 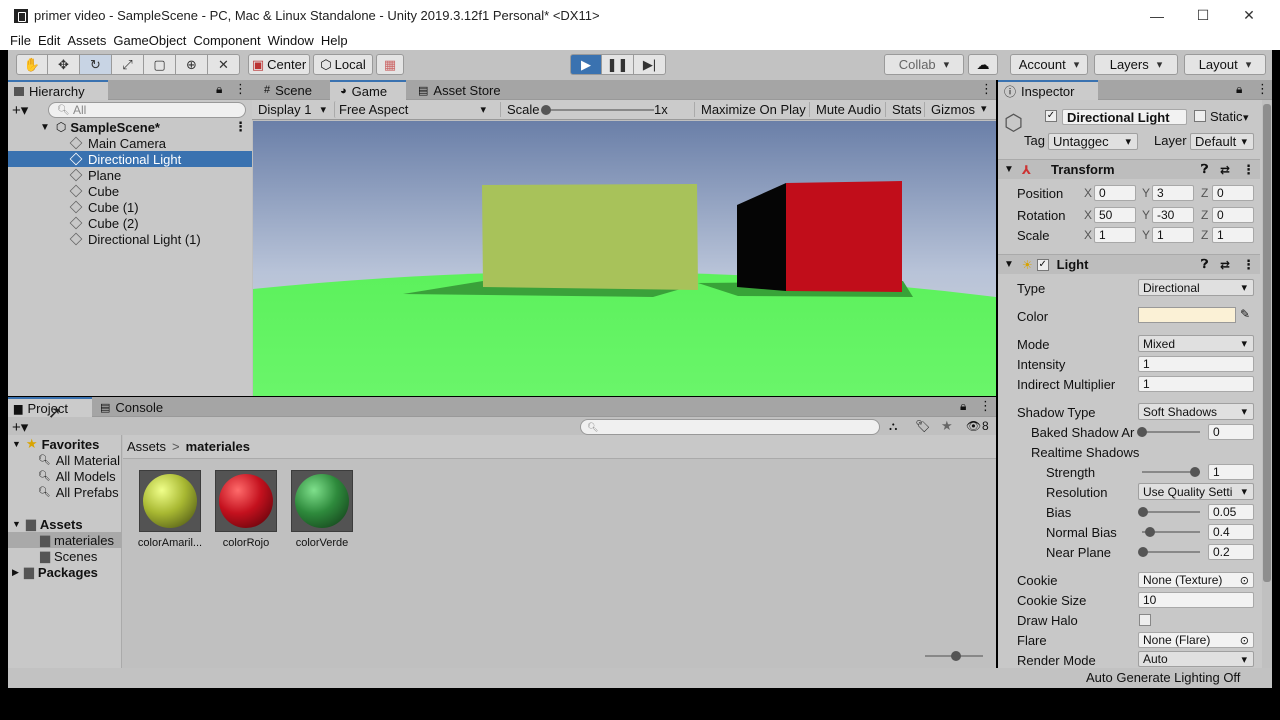 I want to click on pivot-center-button: ▣ Center, so click(x=279, y=64).